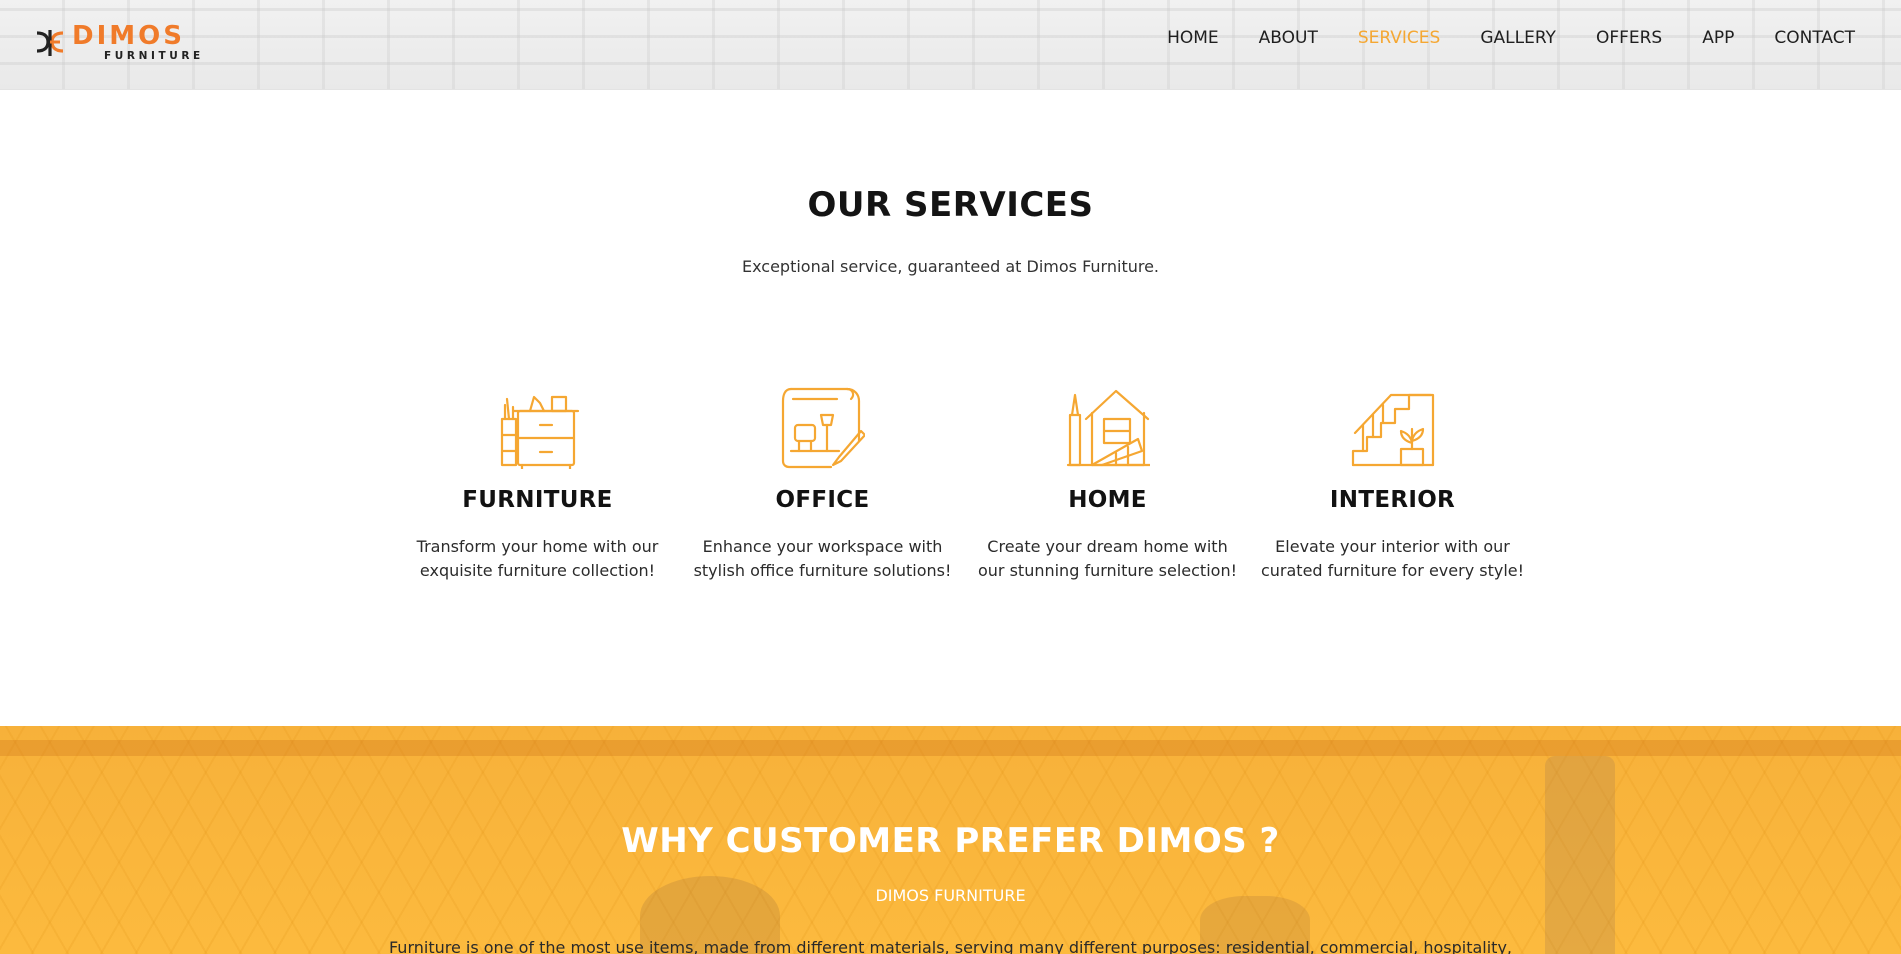 The width and height of the screenshot is (1901, 954). I want to click on drawer-cabinet-icon, so click(539, 432).